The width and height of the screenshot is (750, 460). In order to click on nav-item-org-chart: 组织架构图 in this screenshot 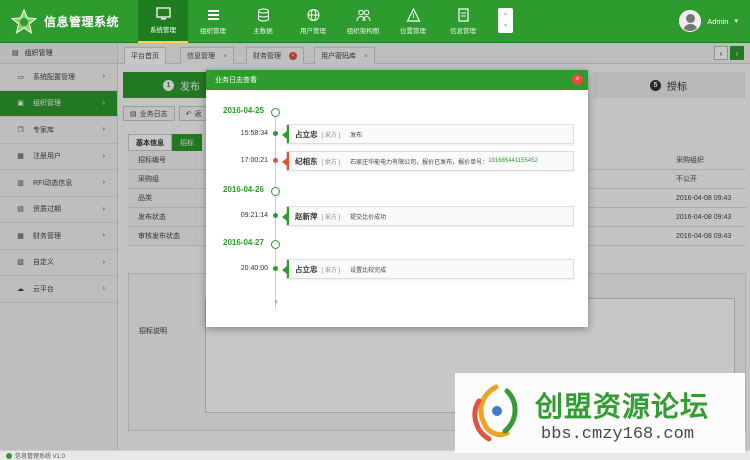, I will do `click(363, 21)`.